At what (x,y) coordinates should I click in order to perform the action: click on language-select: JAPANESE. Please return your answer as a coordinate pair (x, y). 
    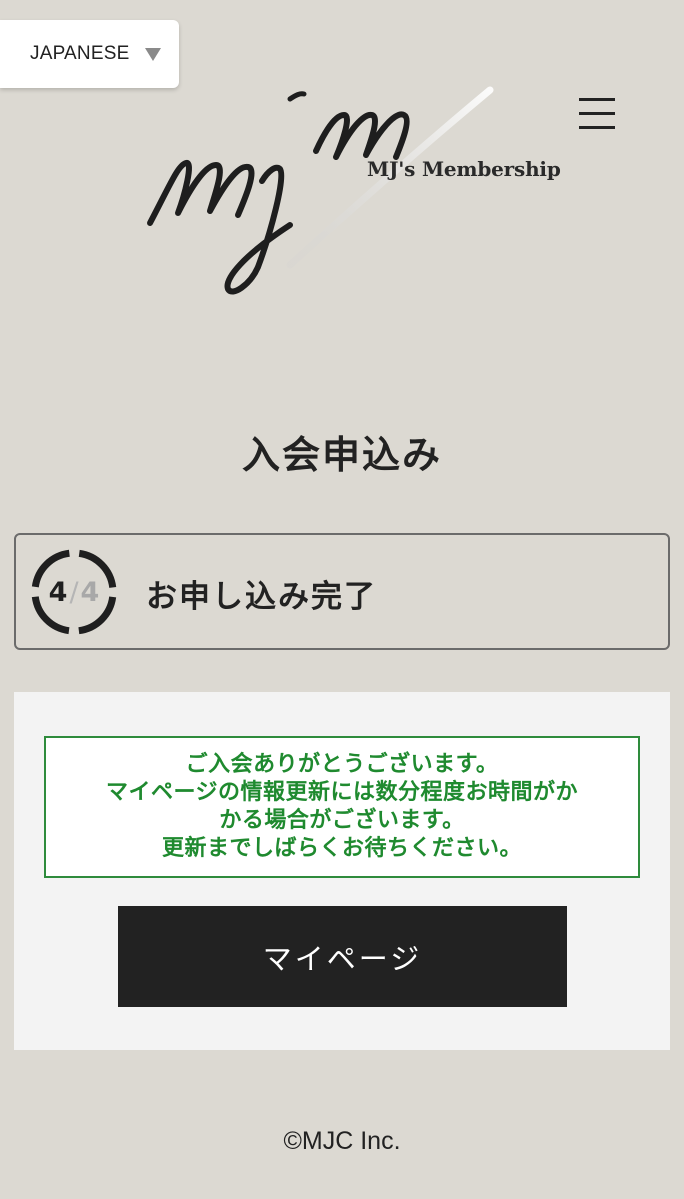
    Looking at the image, I should click on (89, 54).